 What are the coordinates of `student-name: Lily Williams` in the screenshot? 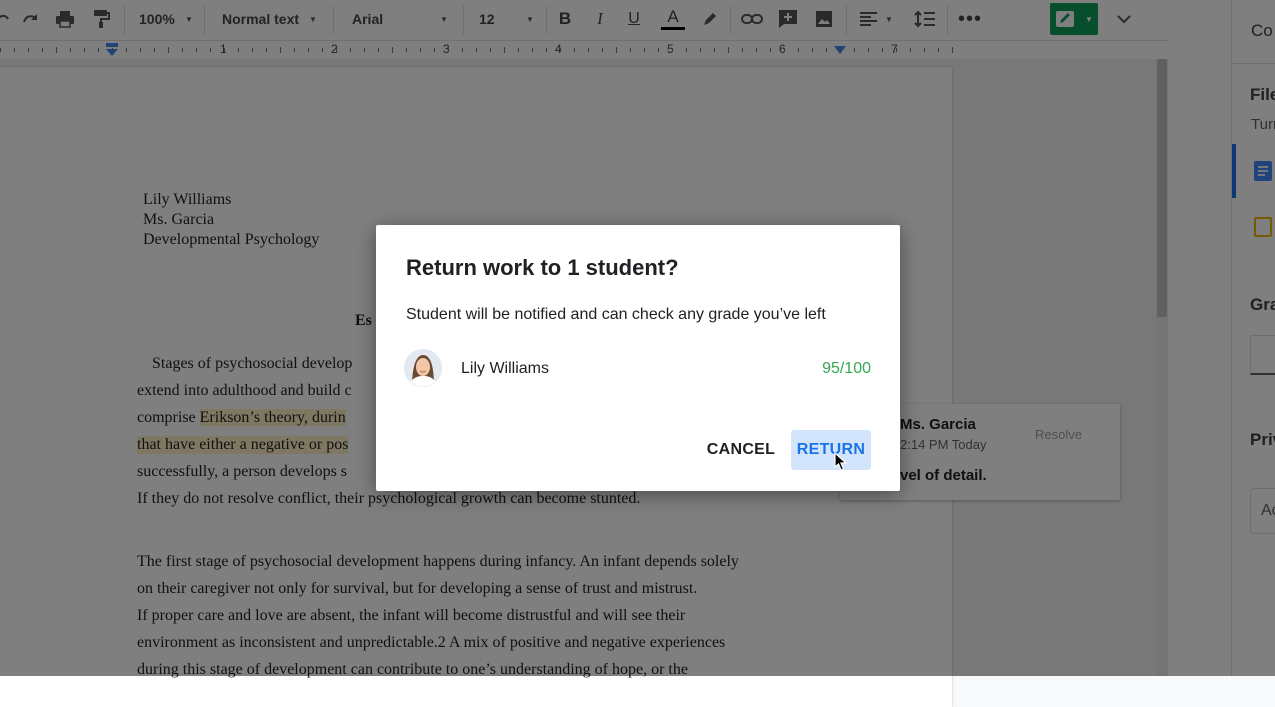 It's located at (505, 368).